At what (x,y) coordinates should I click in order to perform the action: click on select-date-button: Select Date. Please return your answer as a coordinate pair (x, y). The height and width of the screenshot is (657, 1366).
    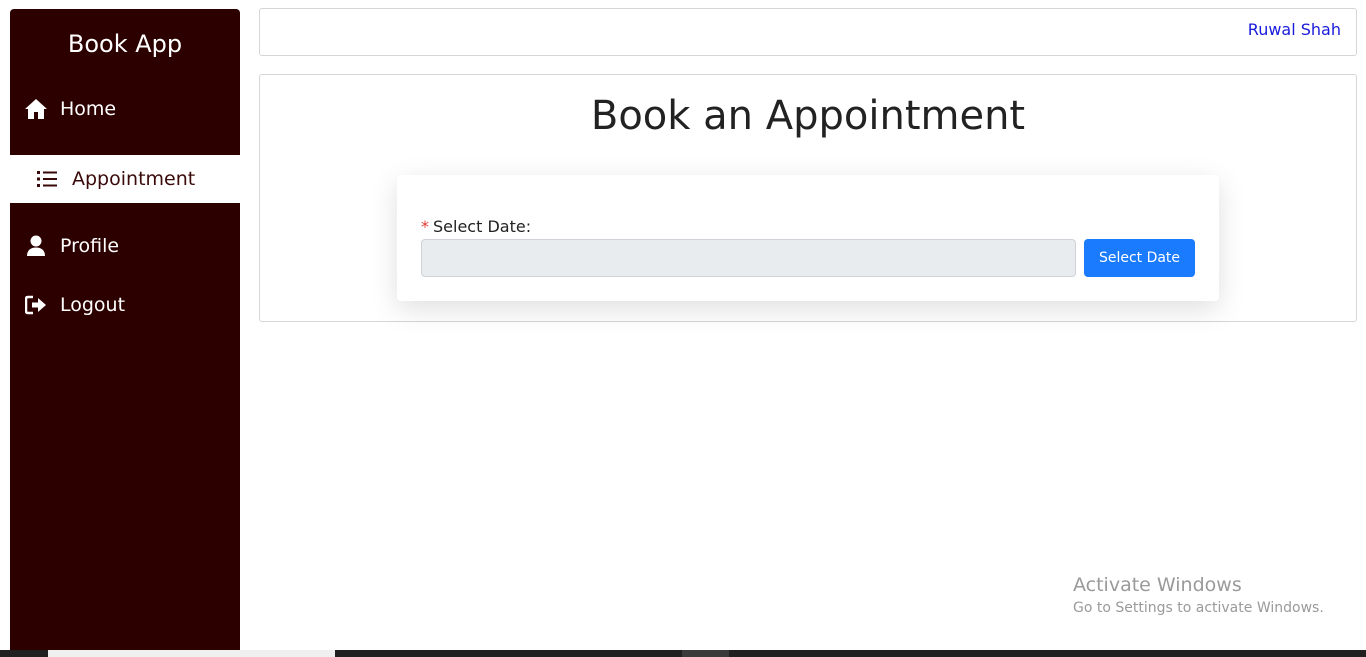
    Looking at the image, I should click on (1139, 258).